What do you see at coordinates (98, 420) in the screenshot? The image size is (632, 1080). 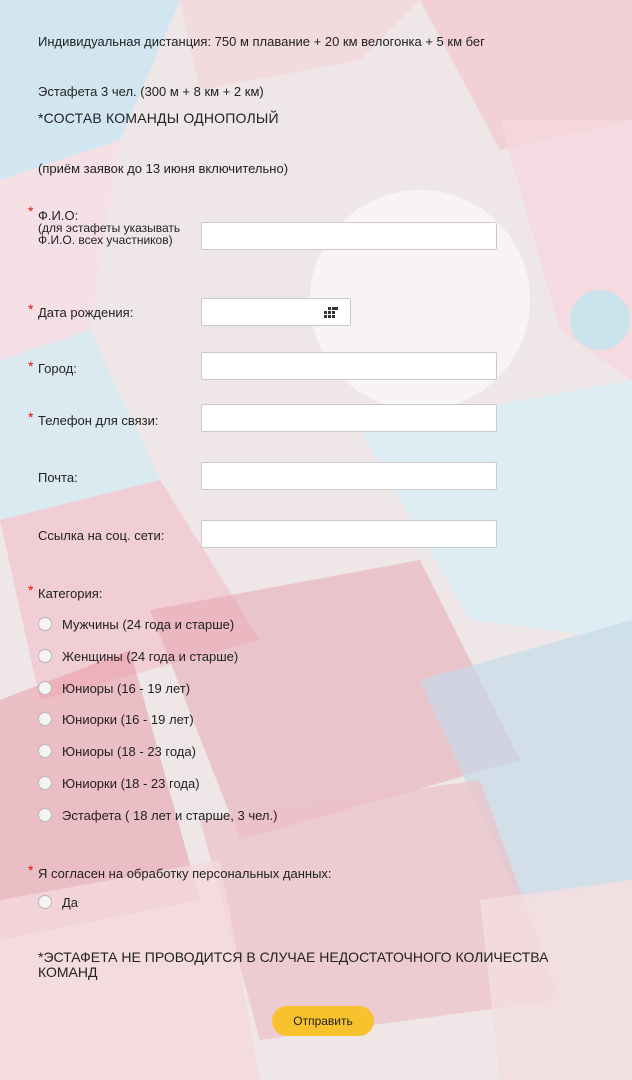 I see `phone-label: Телефон для связи:` at bounding box center [98, 420].